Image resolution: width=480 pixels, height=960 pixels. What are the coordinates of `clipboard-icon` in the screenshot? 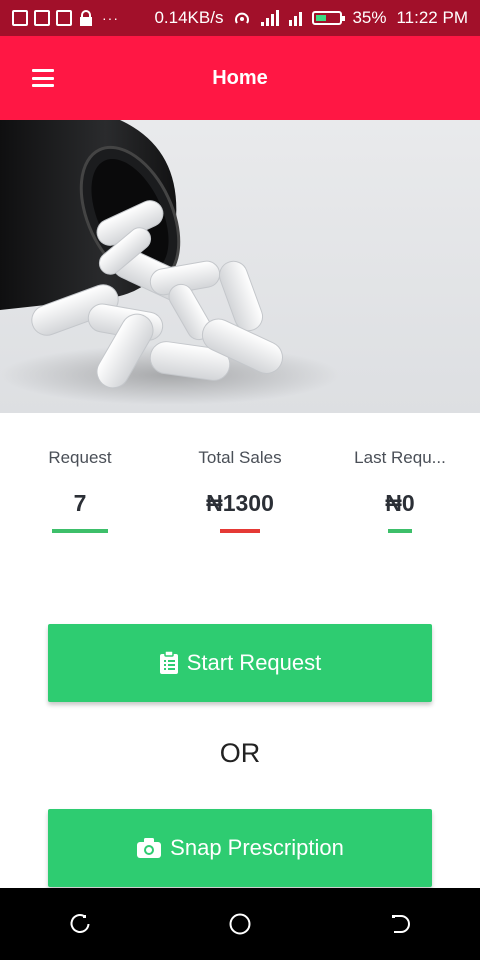 It's located at (168, 662).